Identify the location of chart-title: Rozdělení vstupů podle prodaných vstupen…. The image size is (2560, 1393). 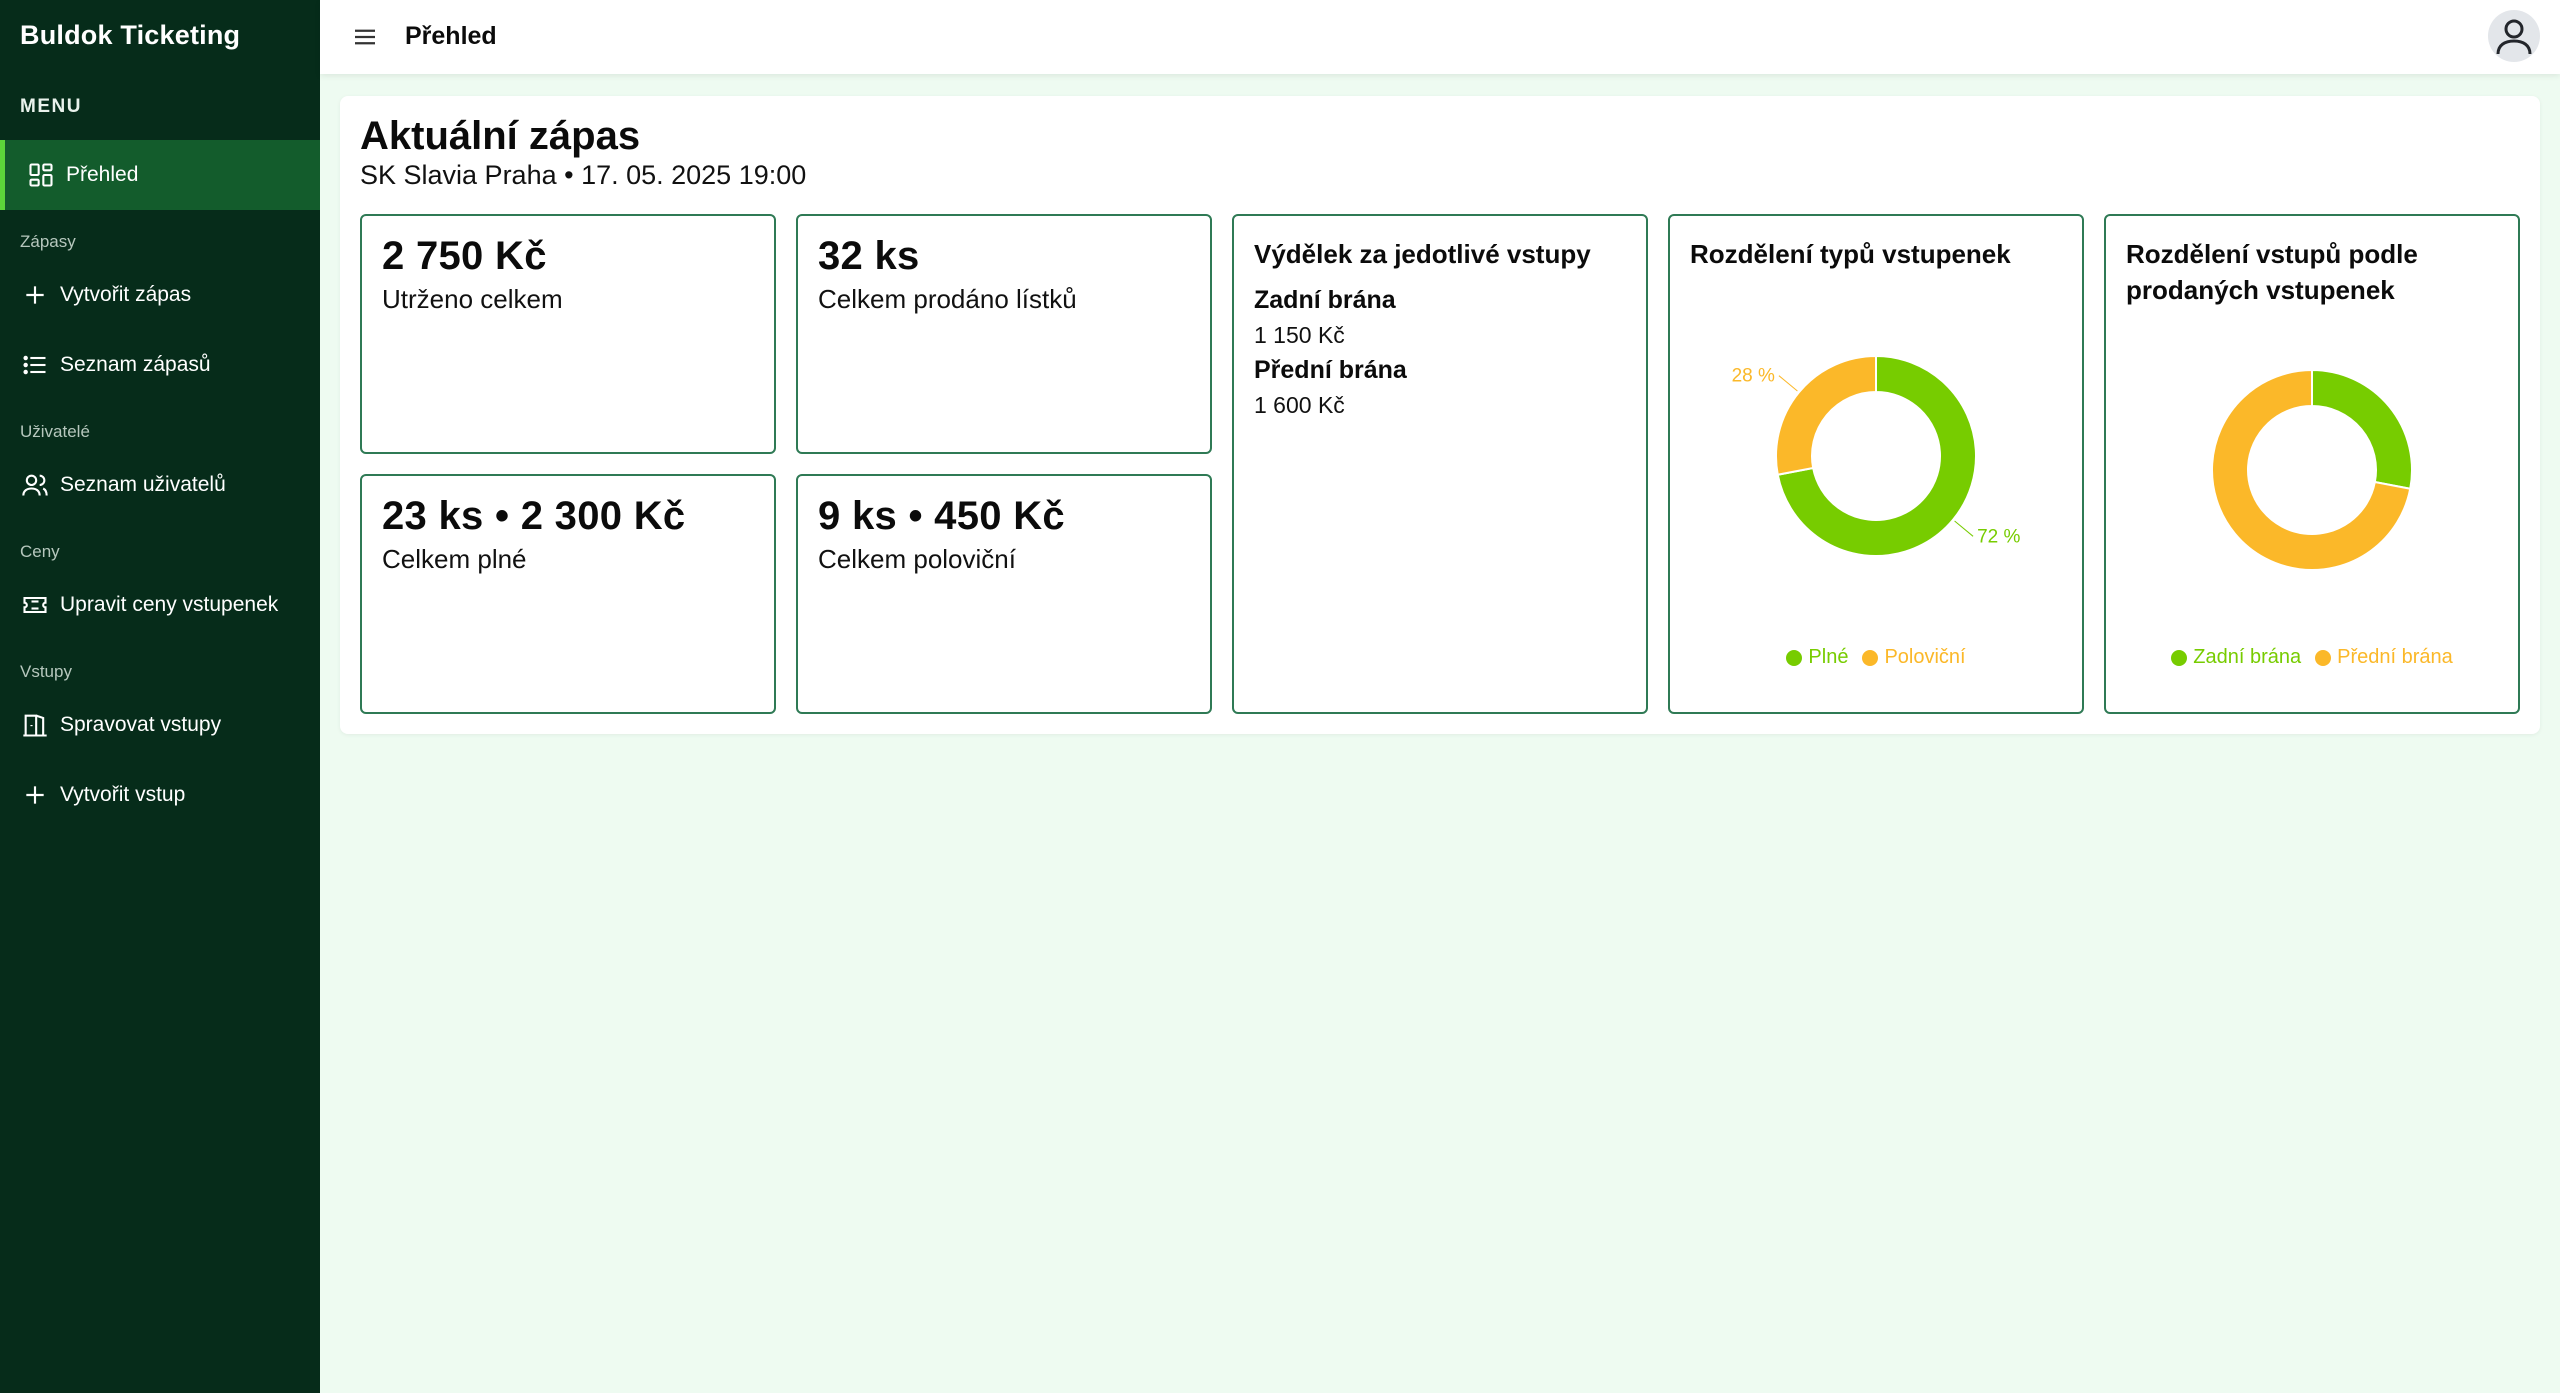
(2272, 272).